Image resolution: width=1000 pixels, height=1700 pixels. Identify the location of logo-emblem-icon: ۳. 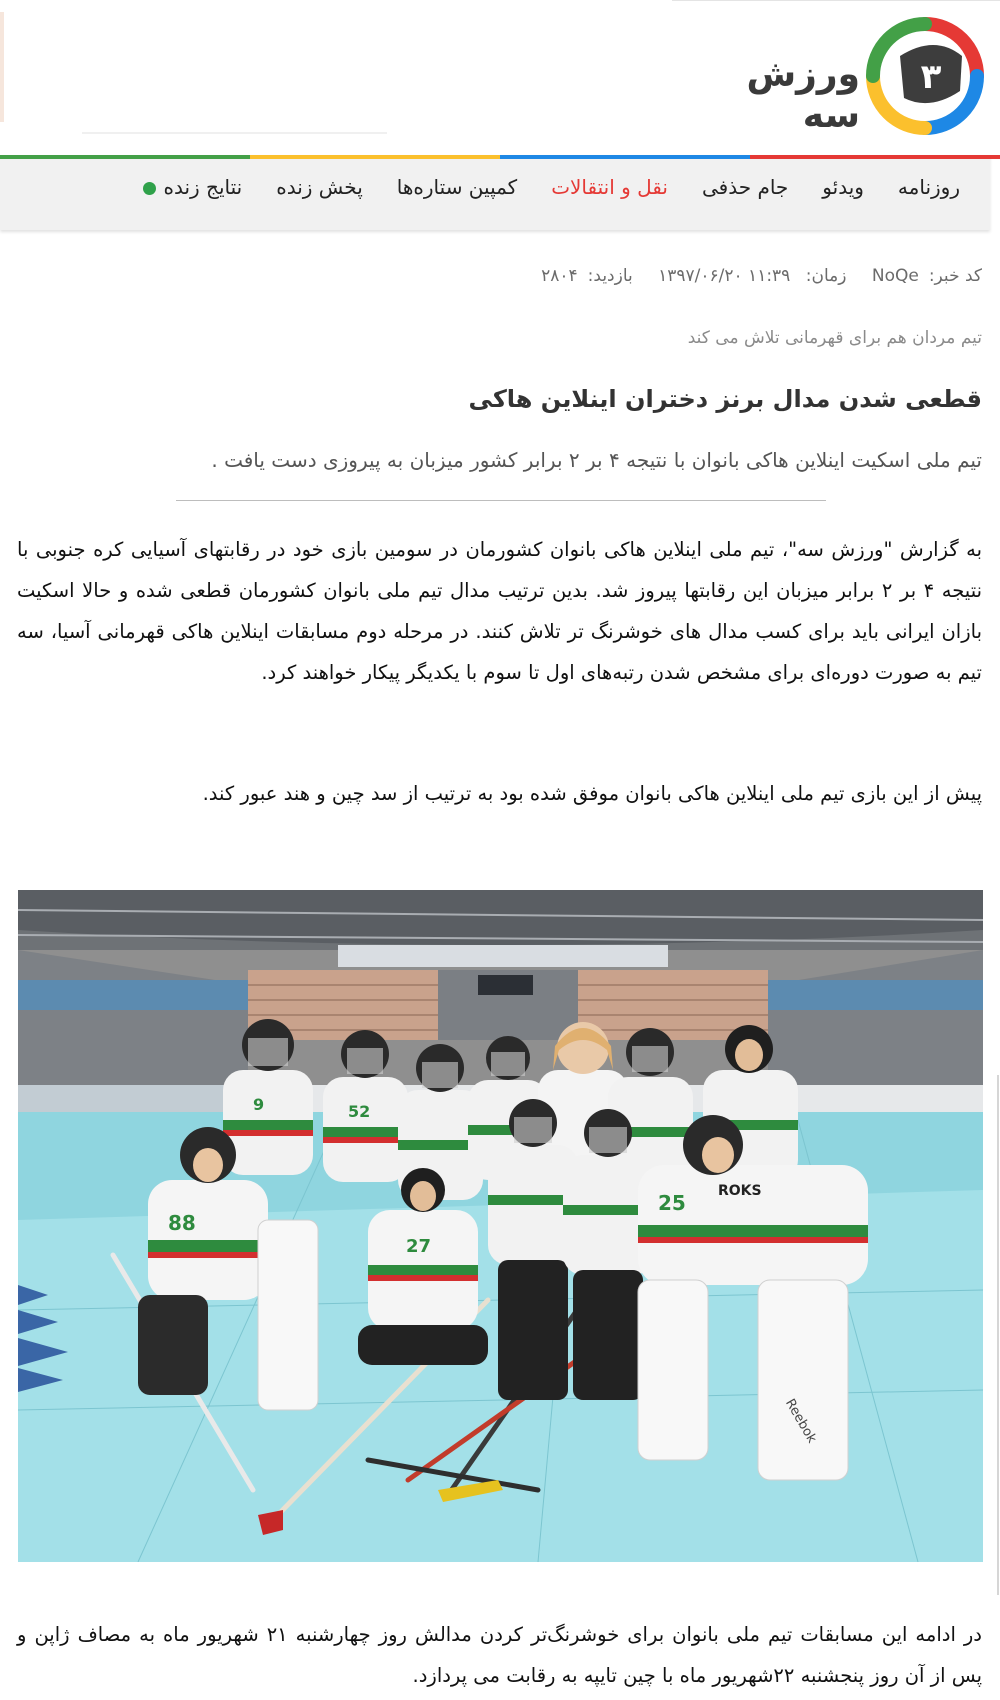
(925, 76).